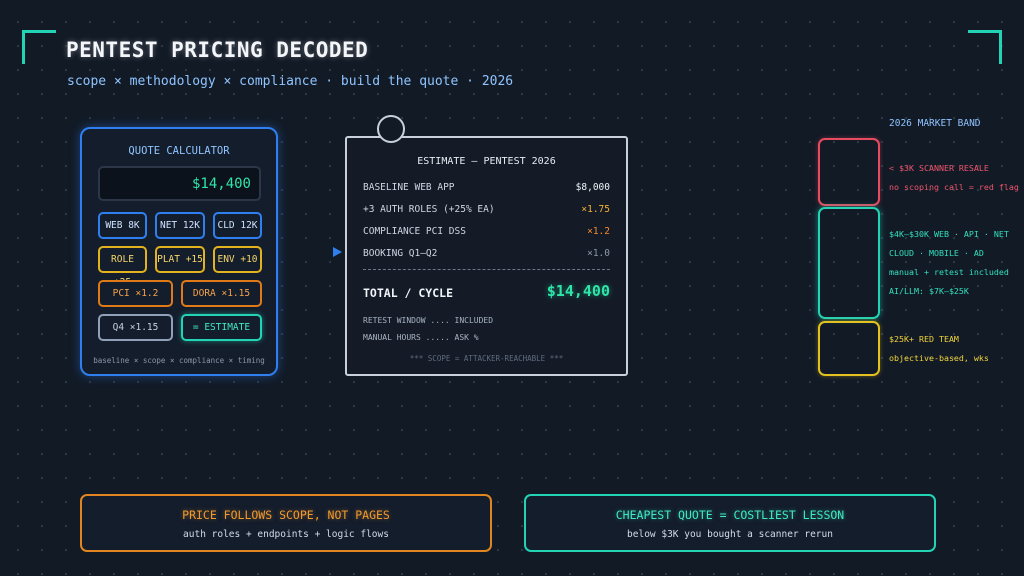  Describe the element at coordinates (179, 360) in the screenshot. I see `calculator-formula: baseline × scope × compliance × timing` at that location.